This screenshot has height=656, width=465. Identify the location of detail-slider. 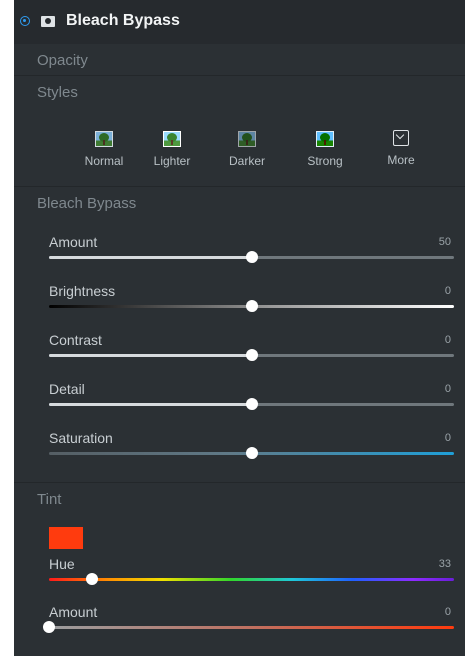
(251, 404).